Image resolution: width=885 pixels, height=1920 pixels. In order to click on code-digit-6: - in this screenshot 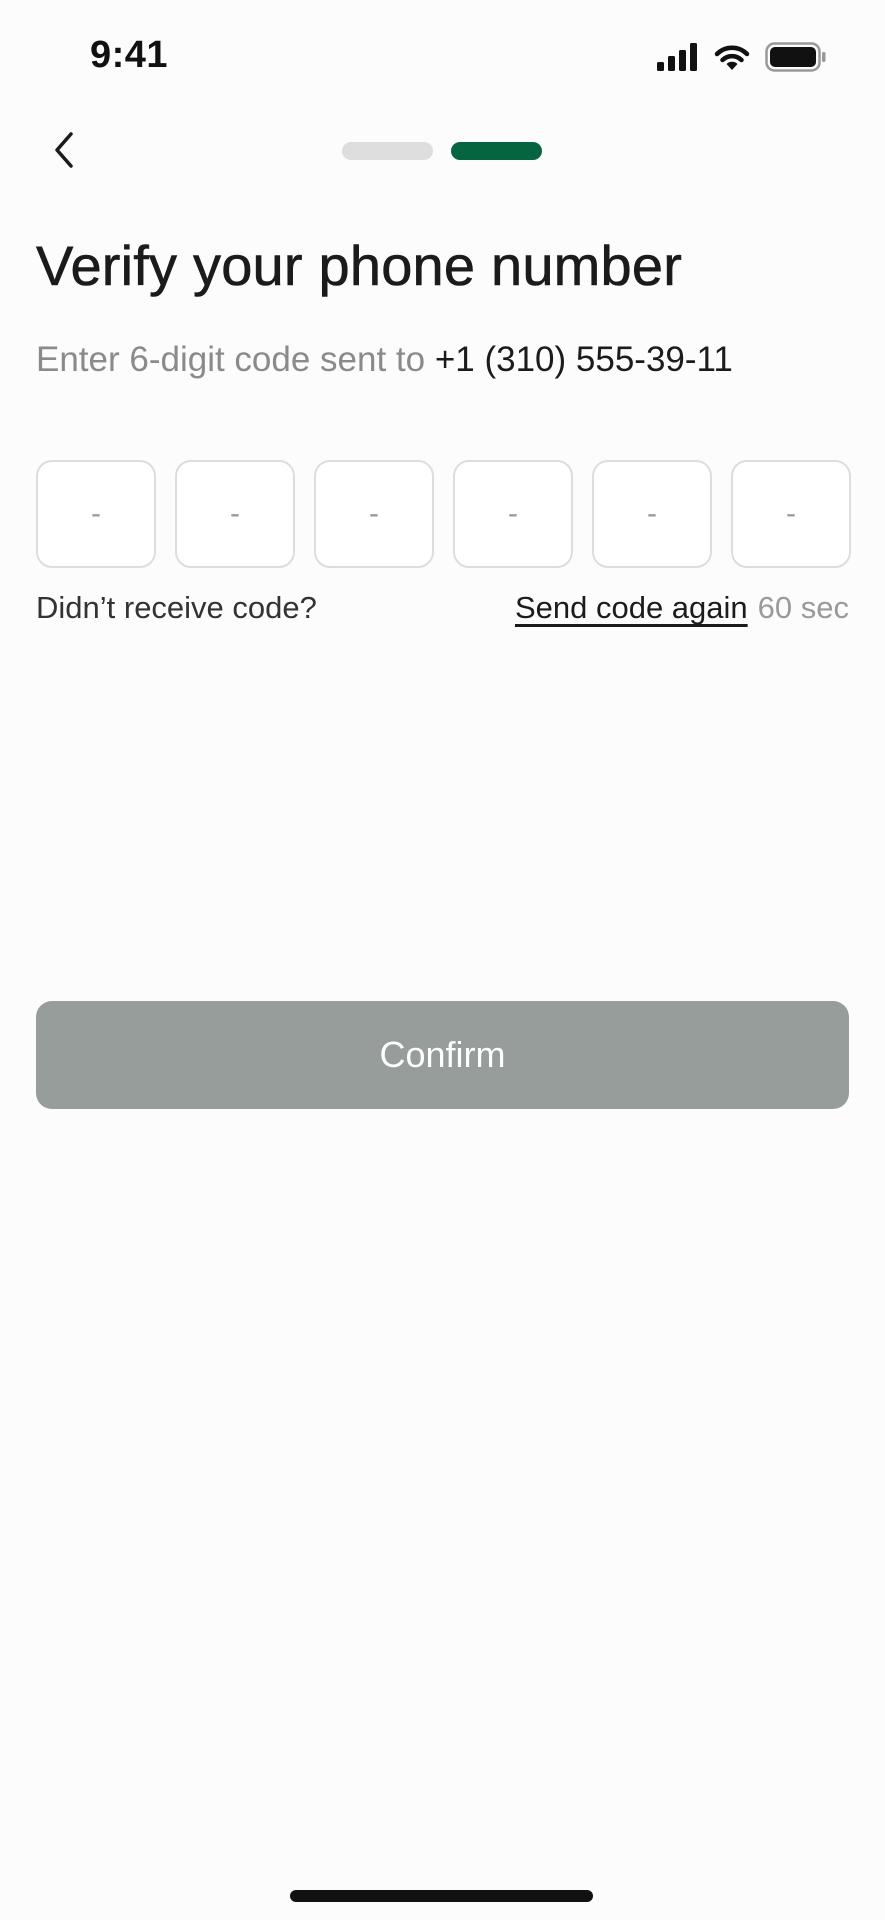, I will do `click(791, 514)`.